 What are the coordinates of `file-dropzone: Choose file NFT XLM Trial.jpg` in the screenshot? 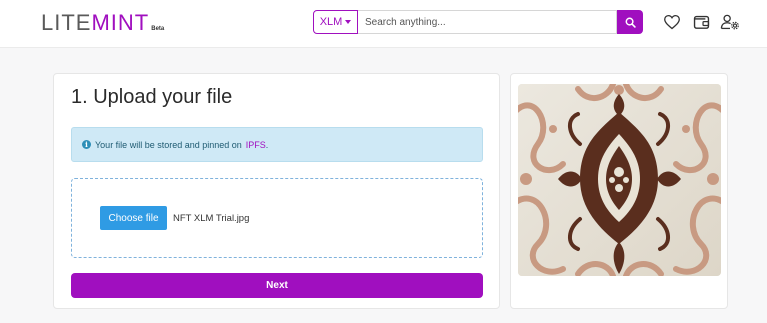 It's located at (277, 218).